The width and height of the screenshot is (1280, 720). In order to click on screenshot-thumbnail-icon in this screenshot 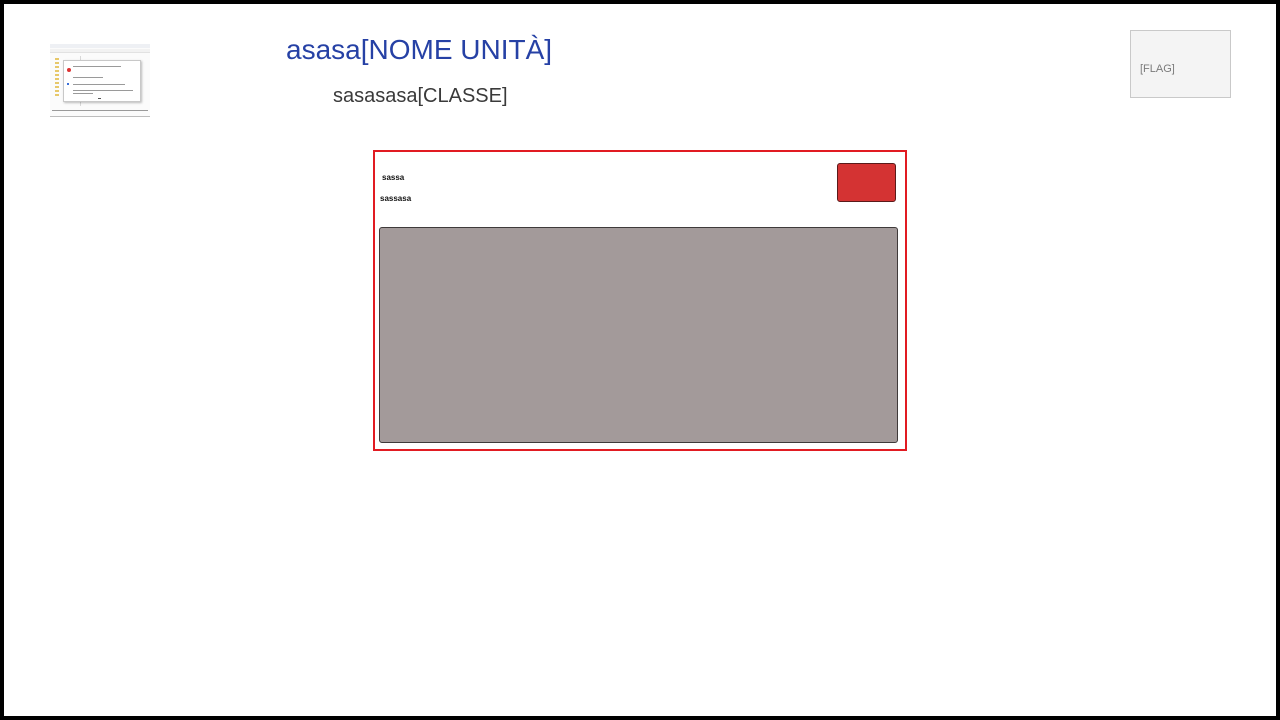, I will do `click(100, 80)`.